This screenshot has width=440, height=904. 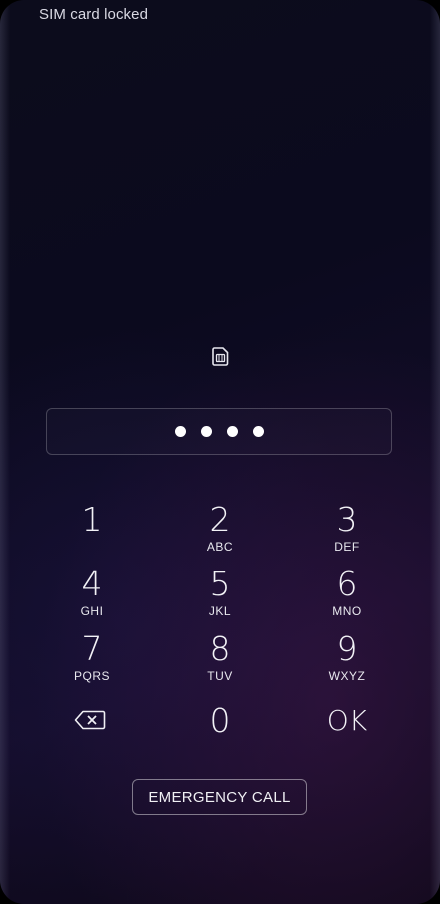 What do you see at coordinates (92, 583) in the screenshot?
I see `key-digit: 4` at bounding box center [92, 583].